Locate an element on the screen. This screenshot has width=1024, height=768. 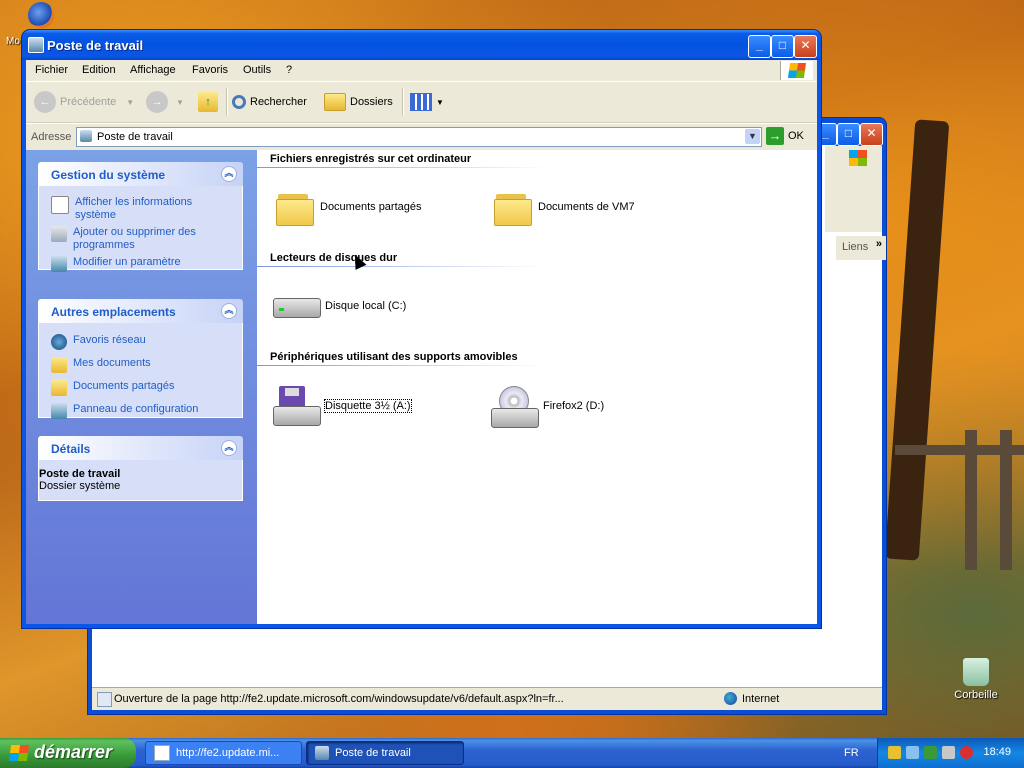
link-shared-documents: Documents partagés is located at coordinates (140, 389).